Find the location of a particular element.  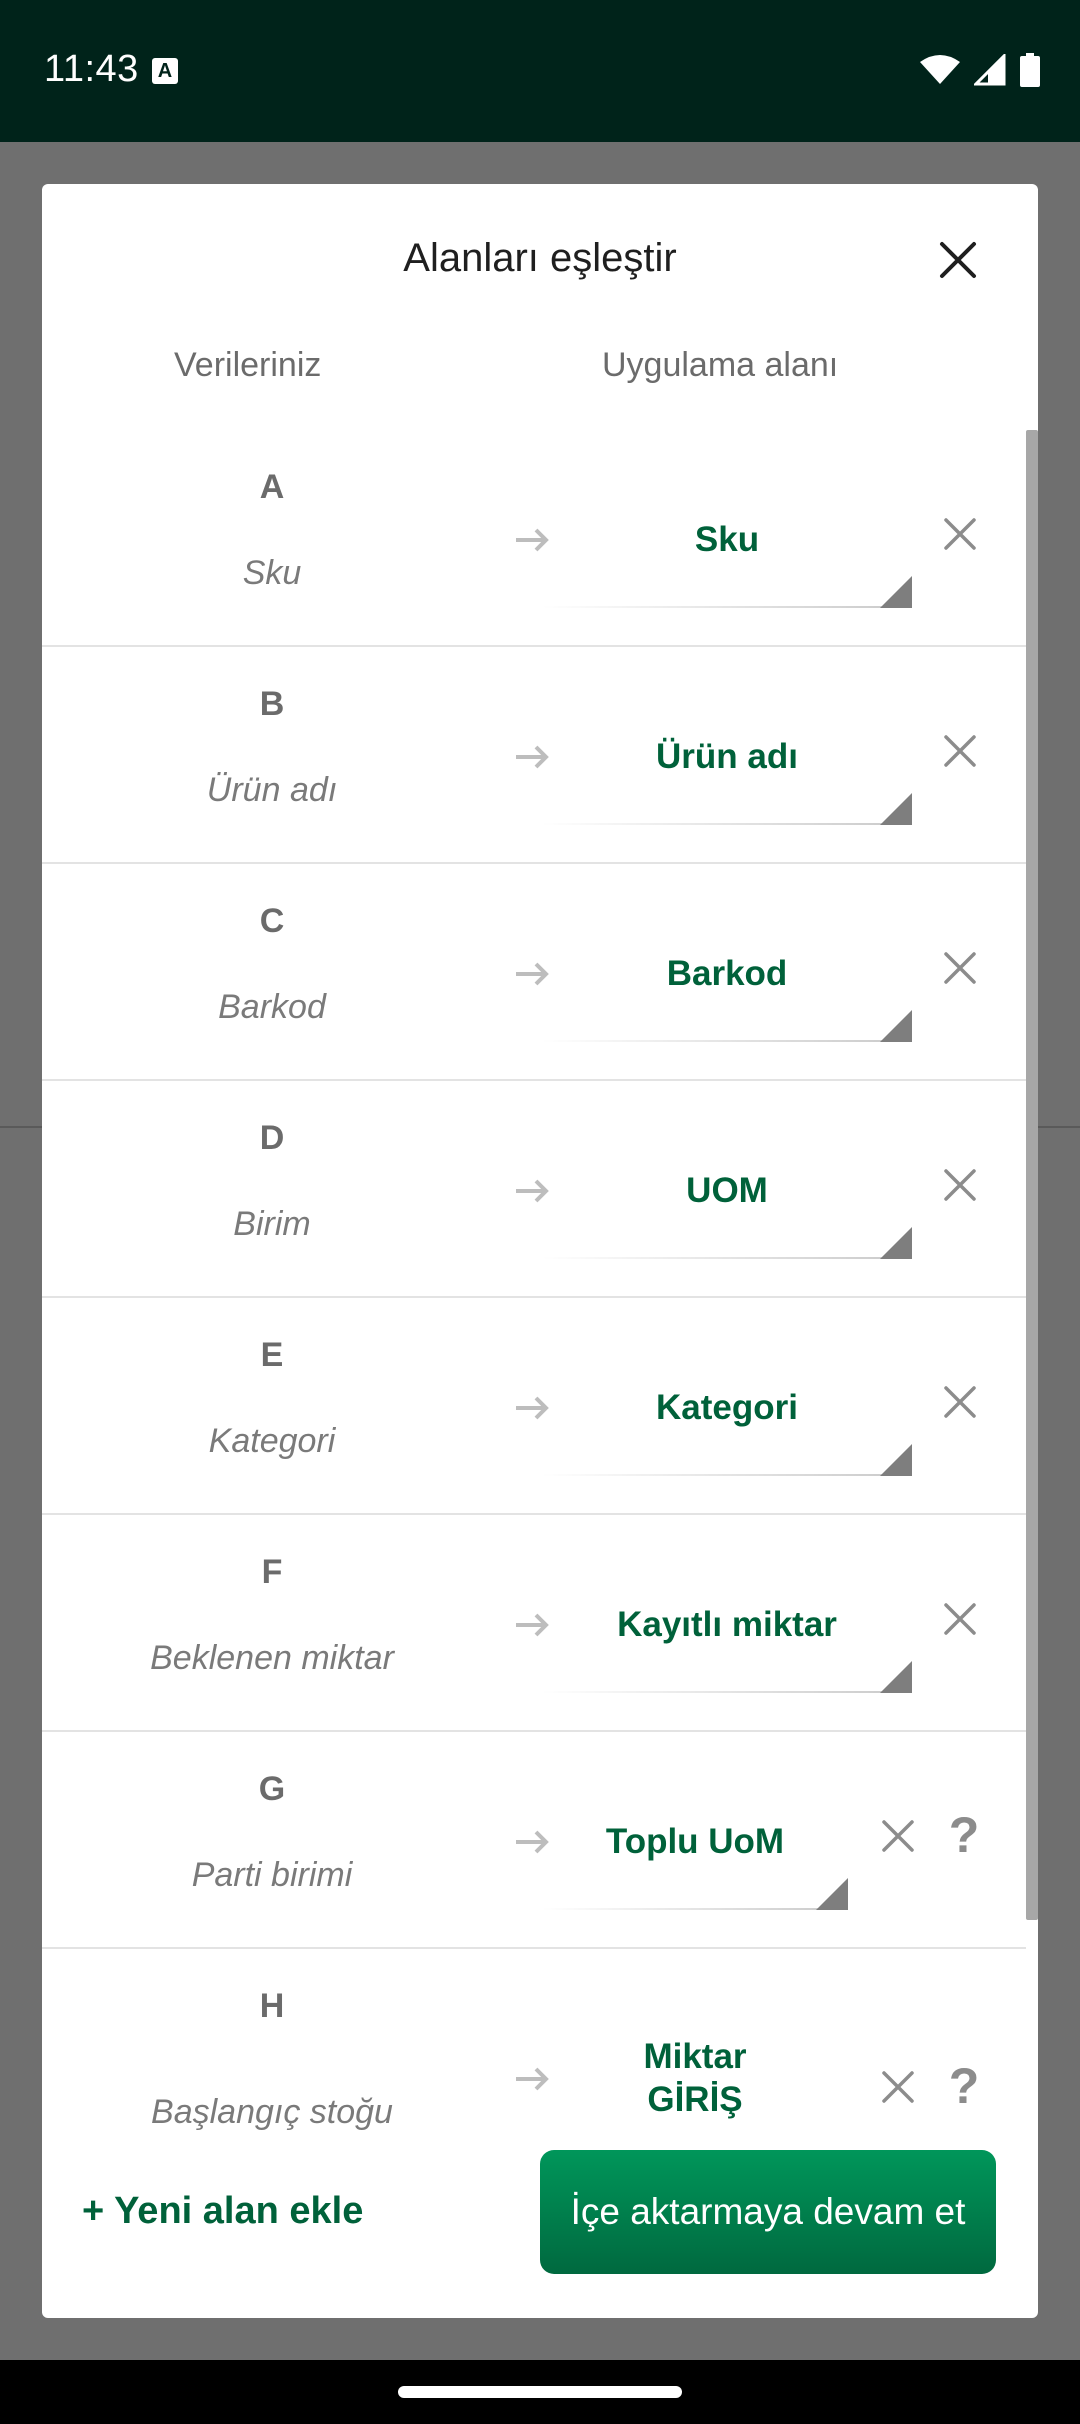

mapping-row-g: G Parti birimi Toplu UoM ? is located at coordinates (534, 1840).